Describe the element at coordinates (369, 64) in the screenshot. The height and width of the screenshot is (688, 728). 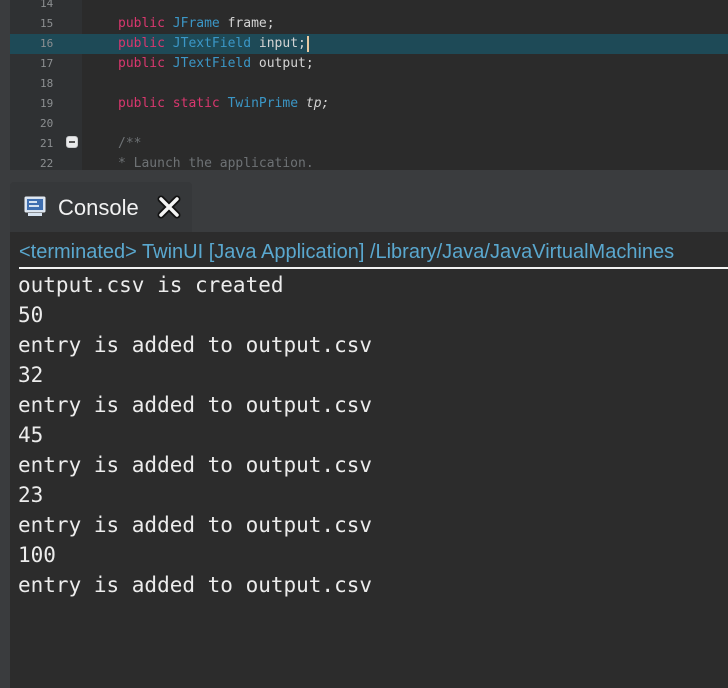
I see `code-line: 17 public JTextField output;` at that location.